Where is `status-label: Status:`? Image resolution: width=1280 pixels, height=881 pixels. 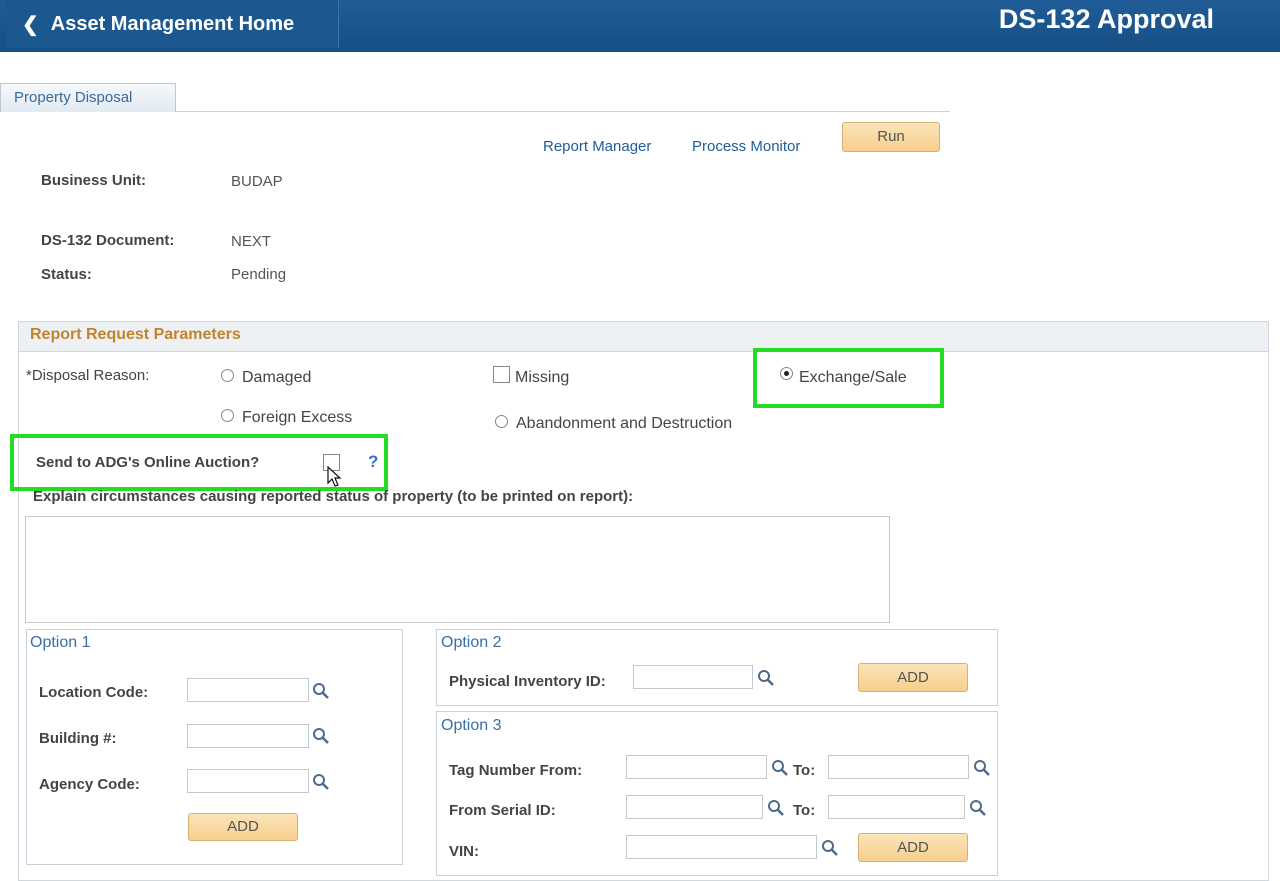
status-label: Status: is located at coordinates (66, 274).